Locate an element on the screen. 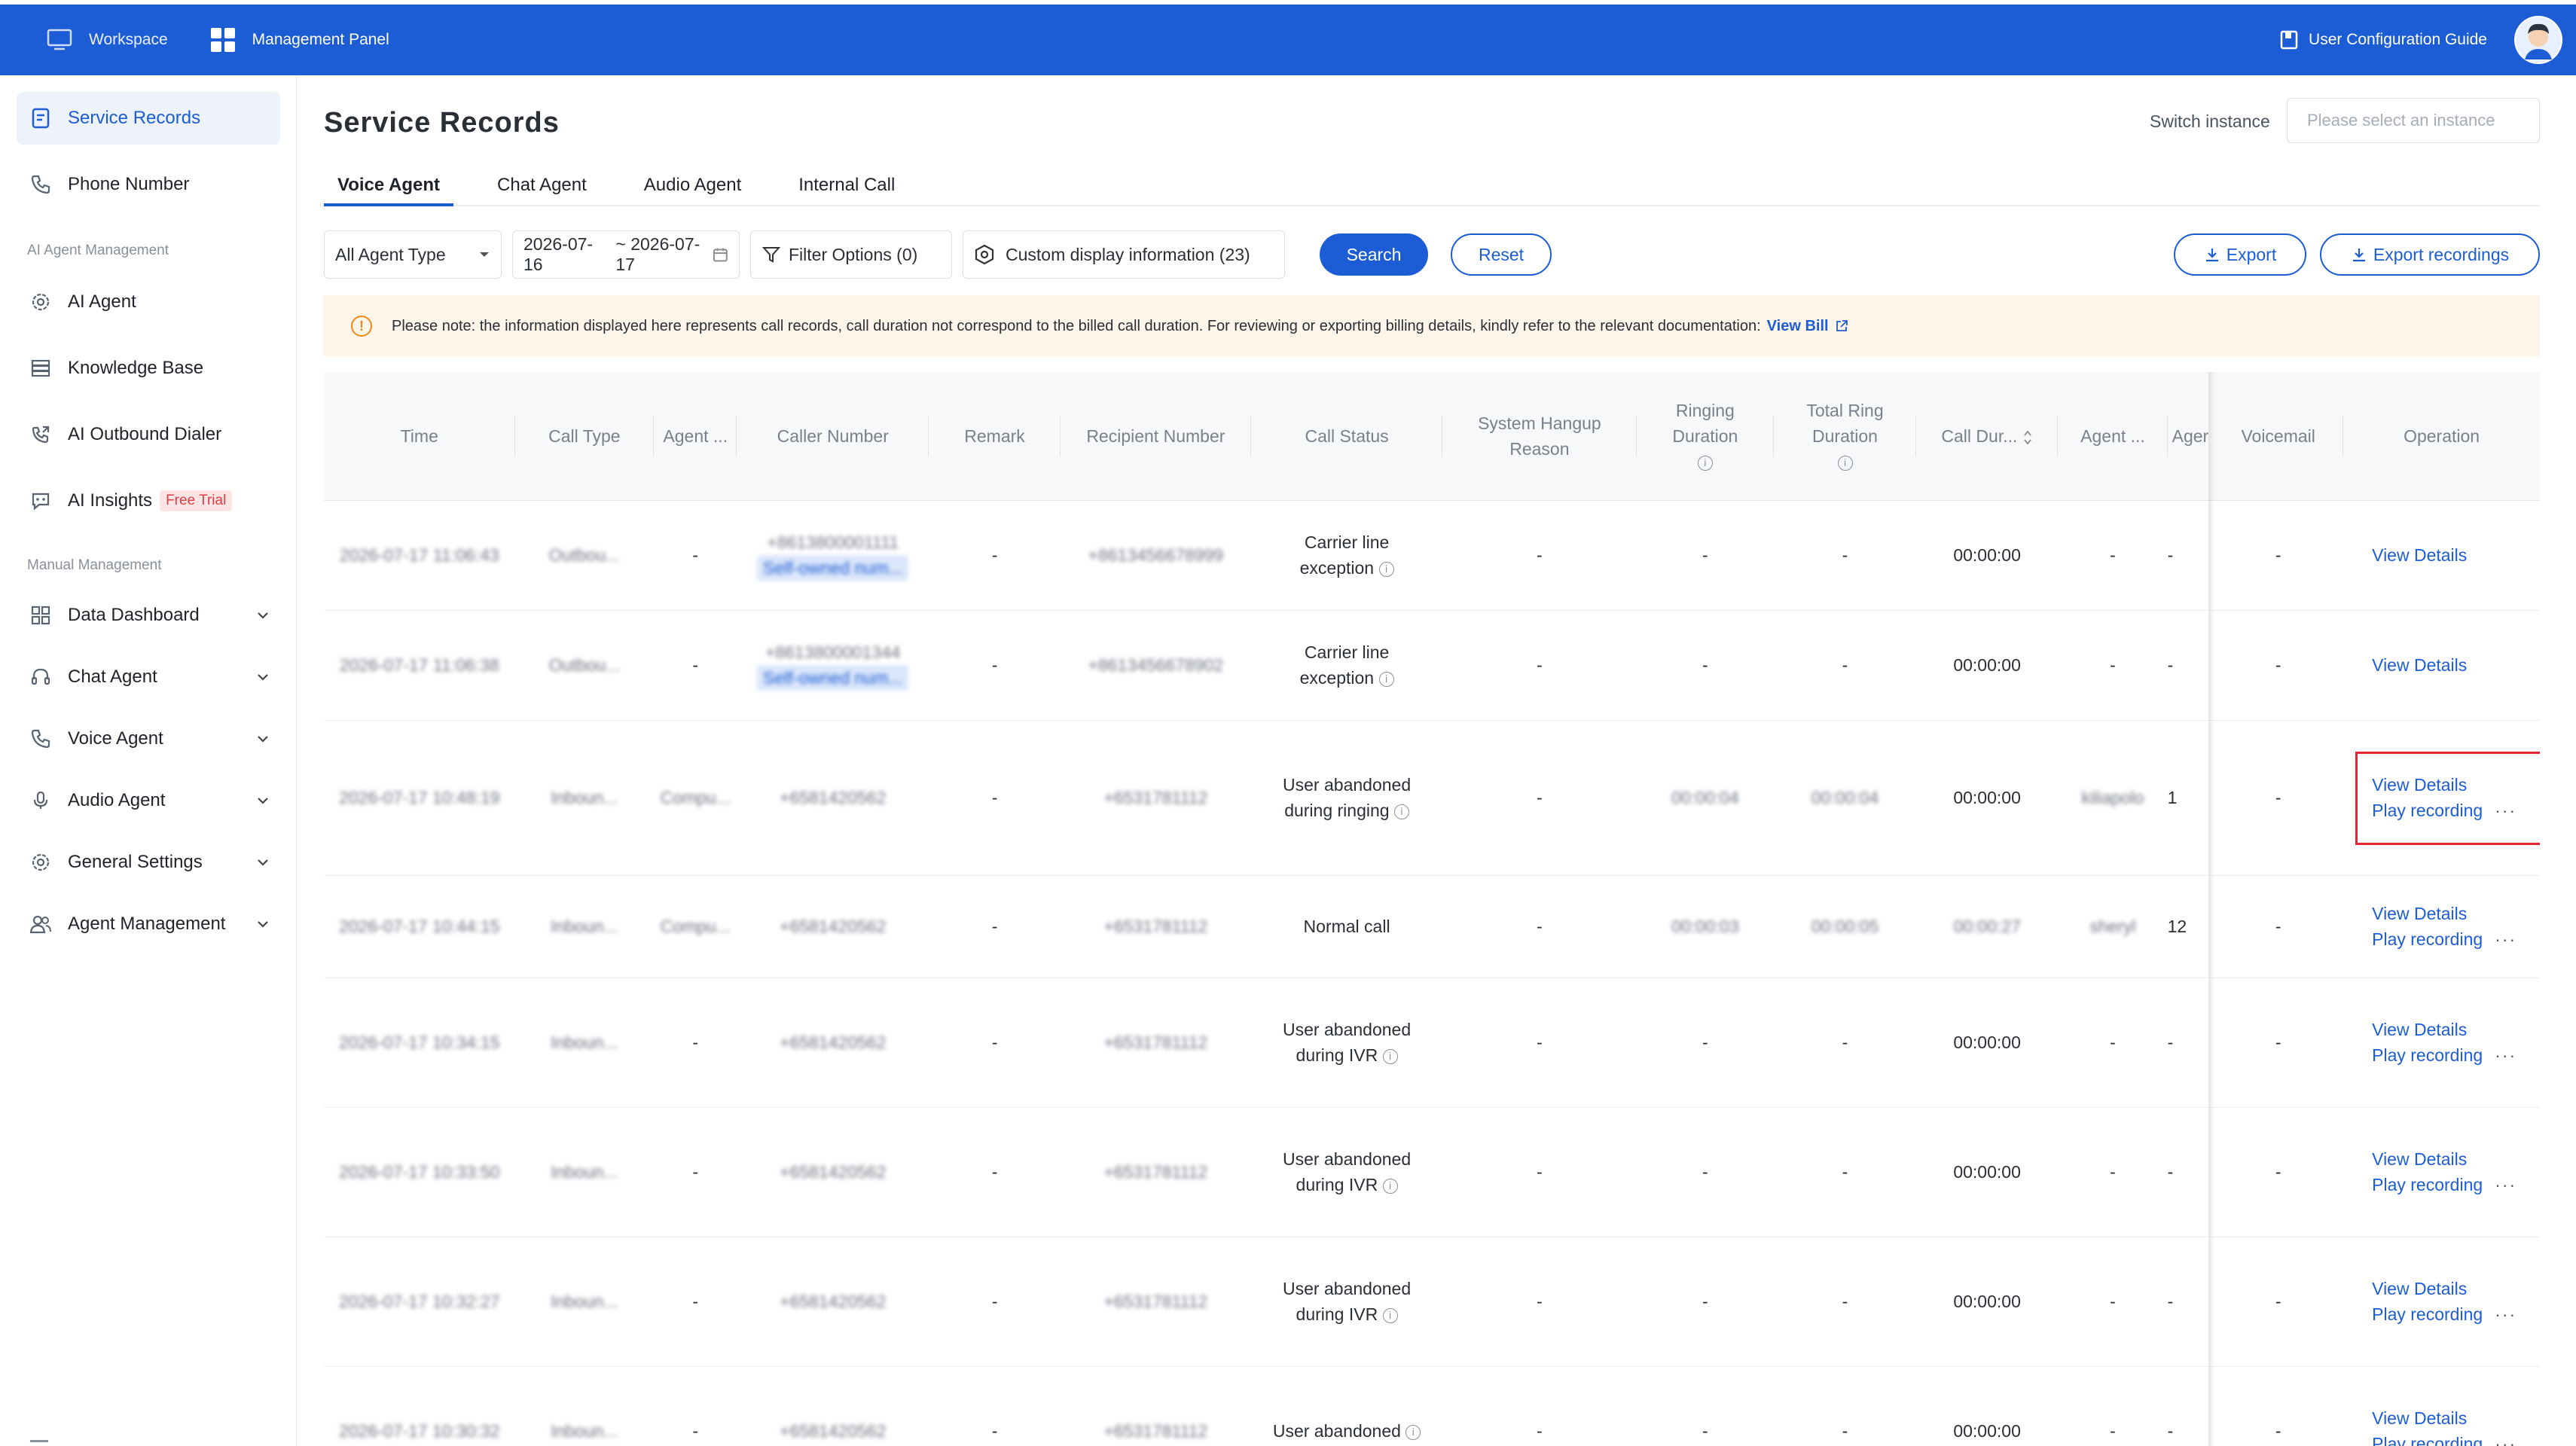  sidebar-item-ai-insights: AI Insights Free Trial is located at coordinates (148, 501).